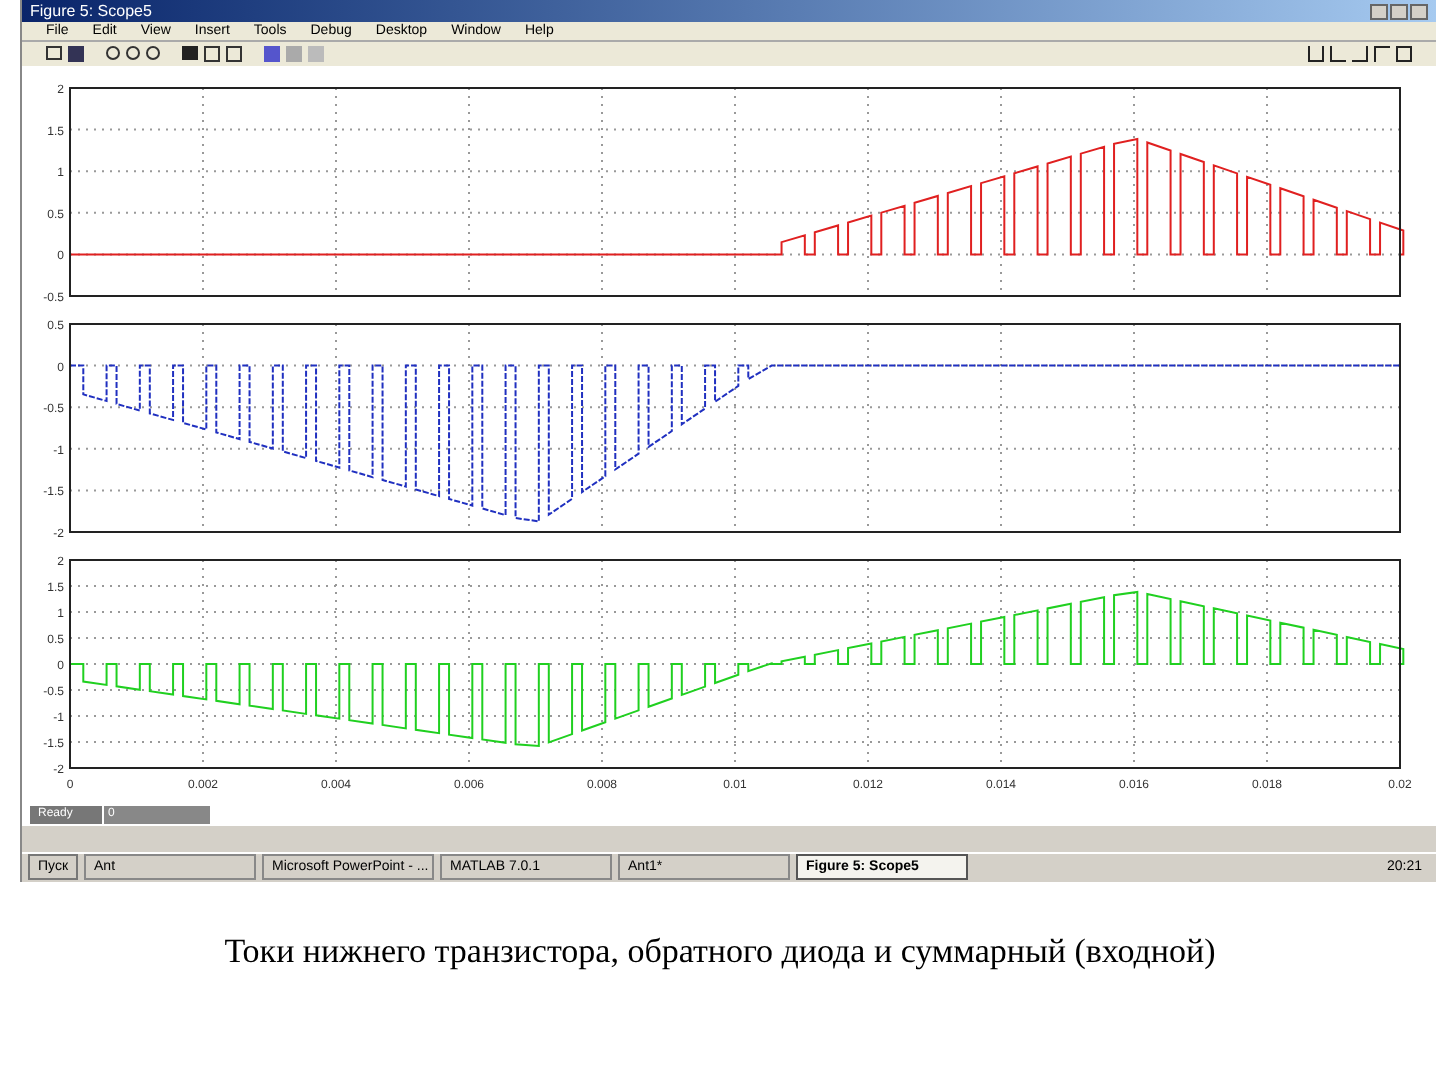  What do you see at coordinates (1399, 11) in the screenshot?
I see `maximize-button` at bounding box center [1399, 11].